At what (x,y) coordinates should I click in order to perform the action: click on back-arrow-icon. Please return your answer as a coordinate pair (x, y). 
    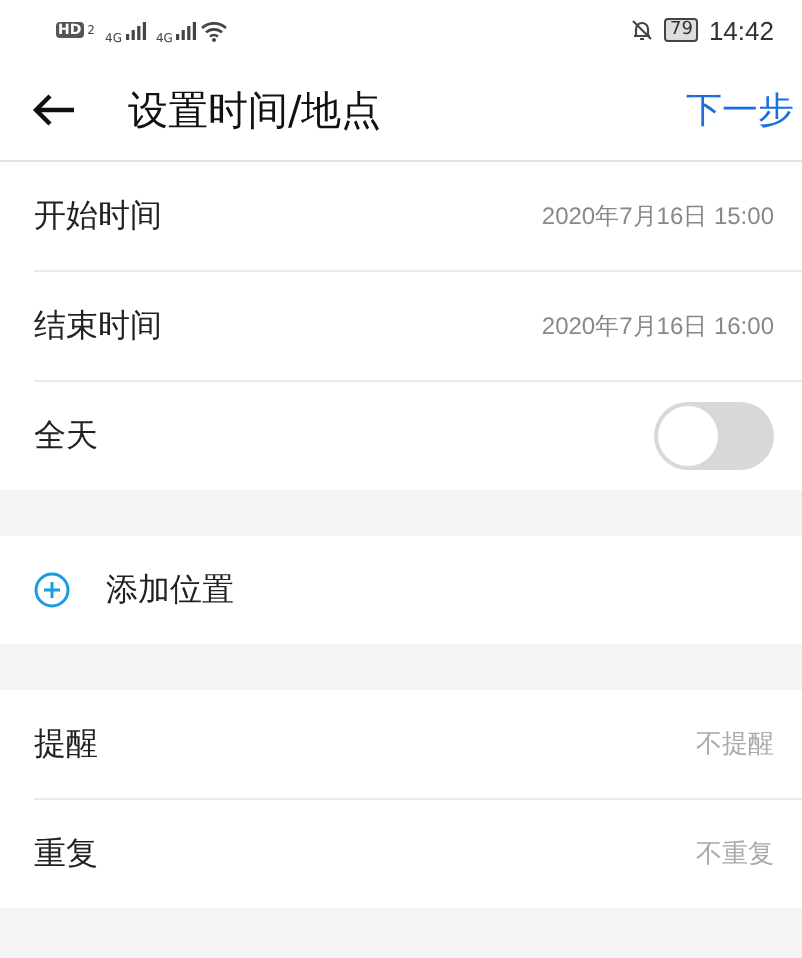
    Looking at the image, I should click on (54, 110).